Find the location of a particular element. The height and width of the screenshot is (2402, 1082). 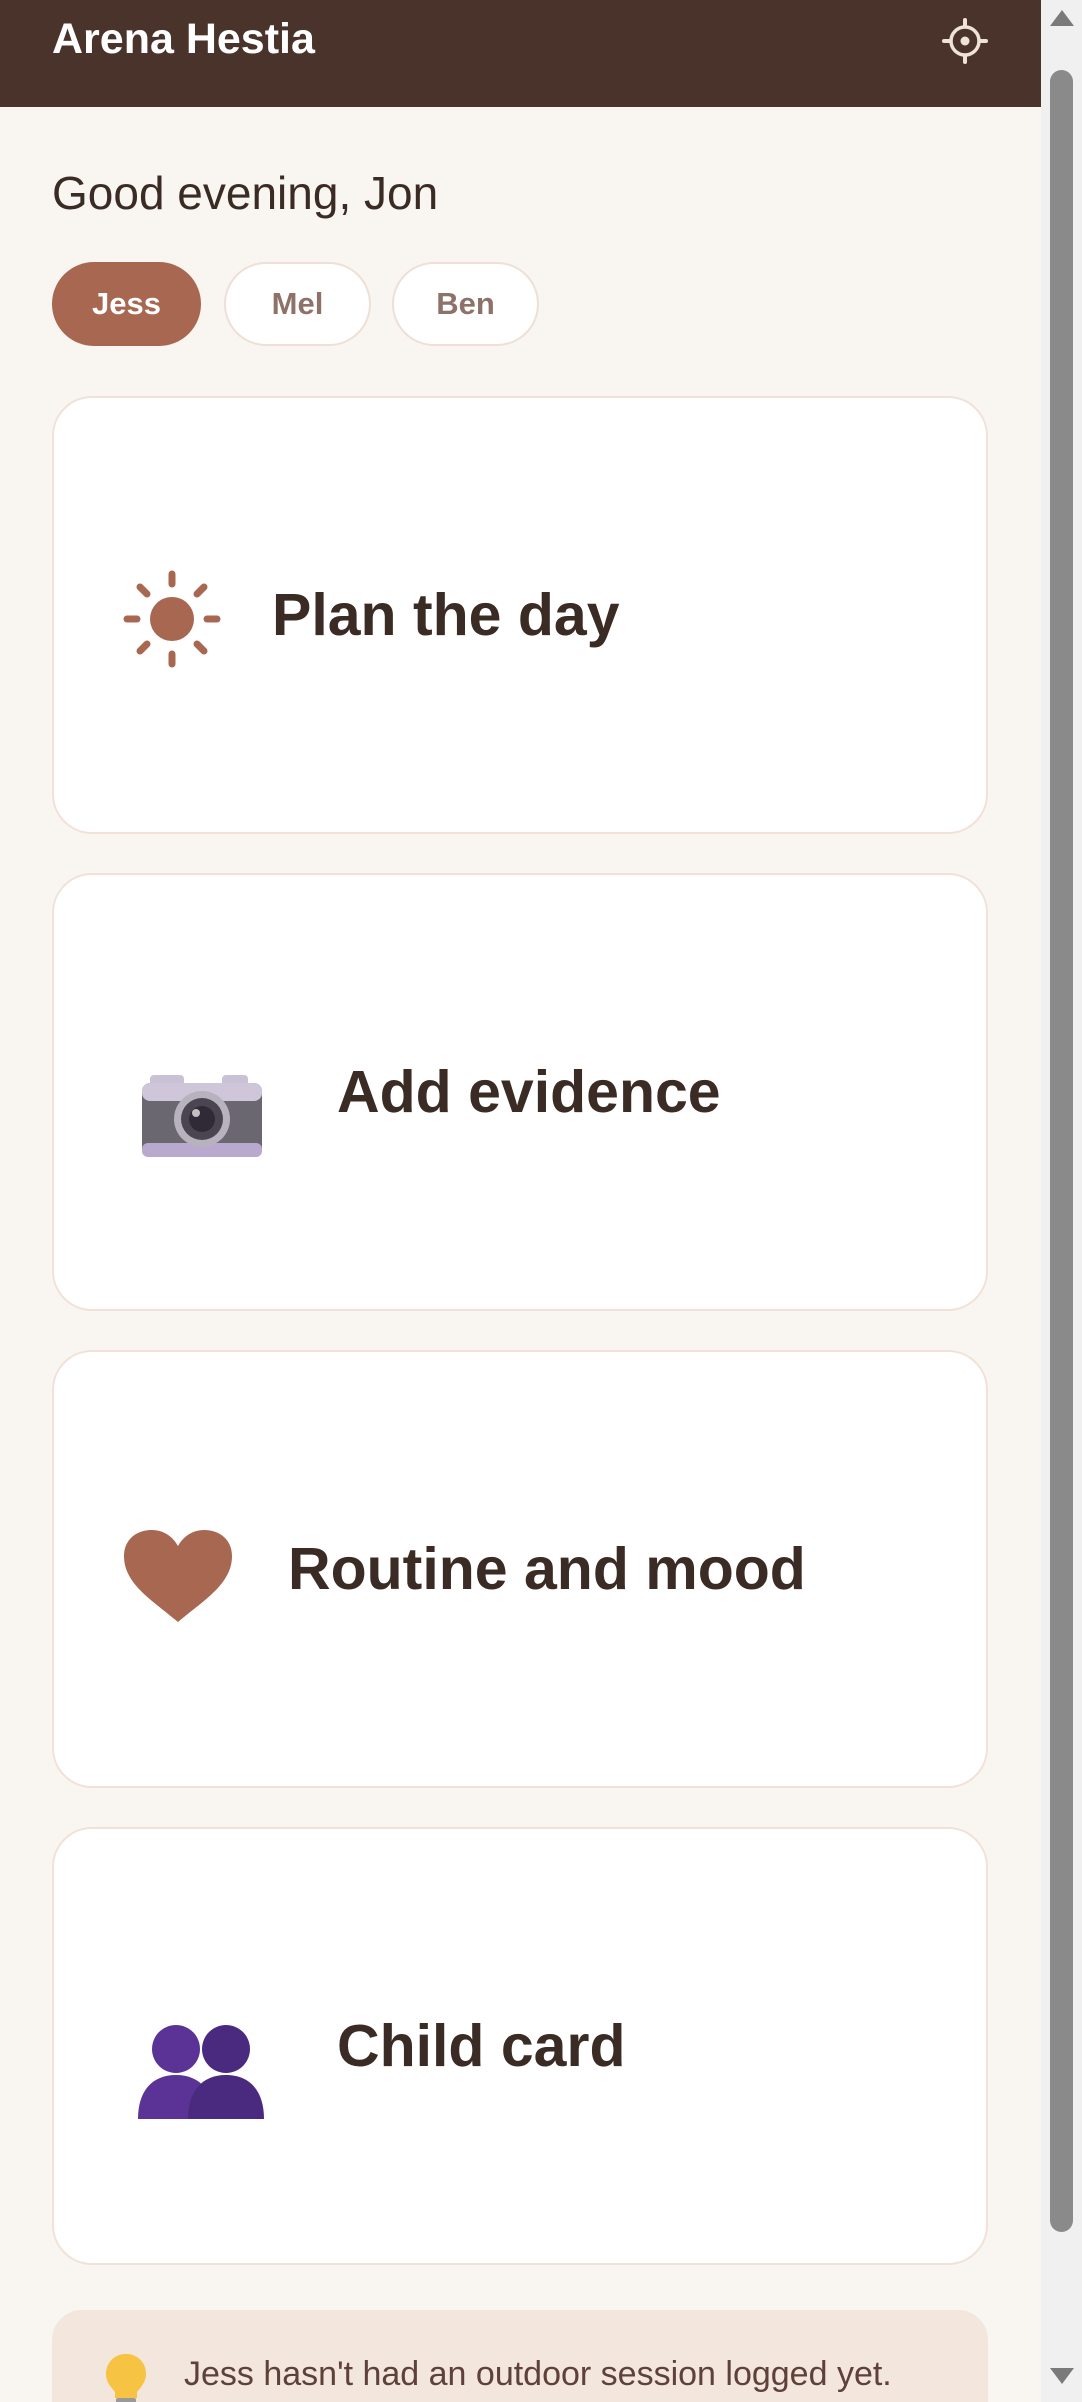

settings-gear-icon is located at coordinates (965, 41).